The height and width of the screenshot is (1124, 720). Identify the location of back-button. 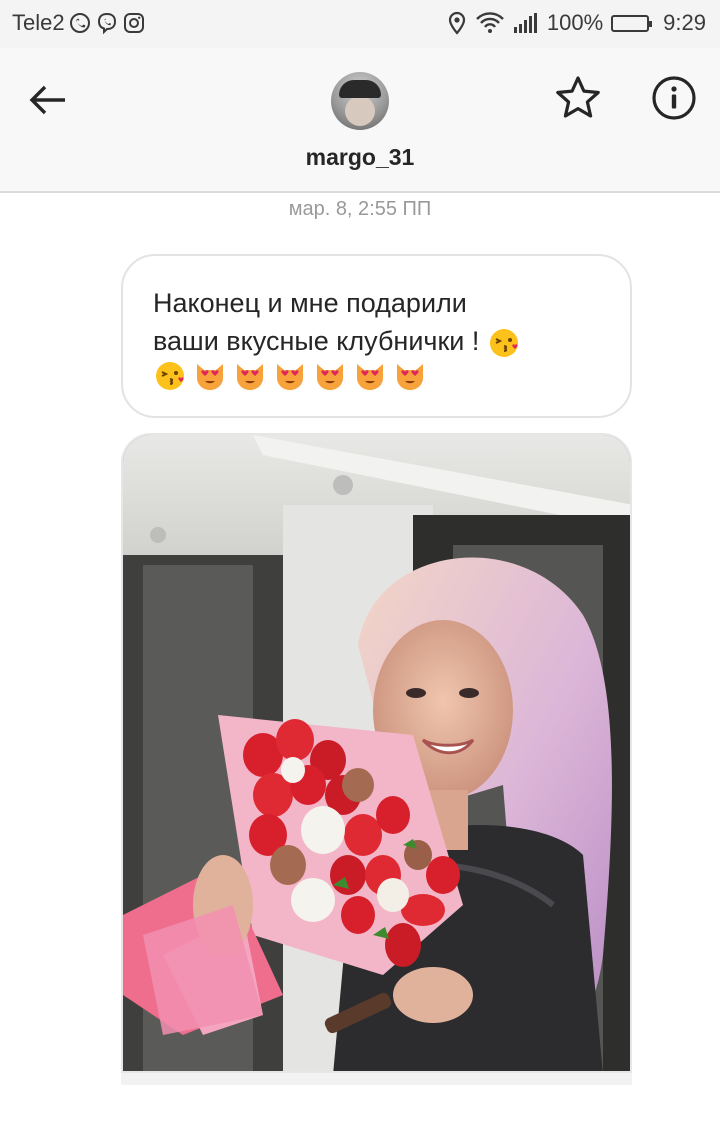
(48, 100).